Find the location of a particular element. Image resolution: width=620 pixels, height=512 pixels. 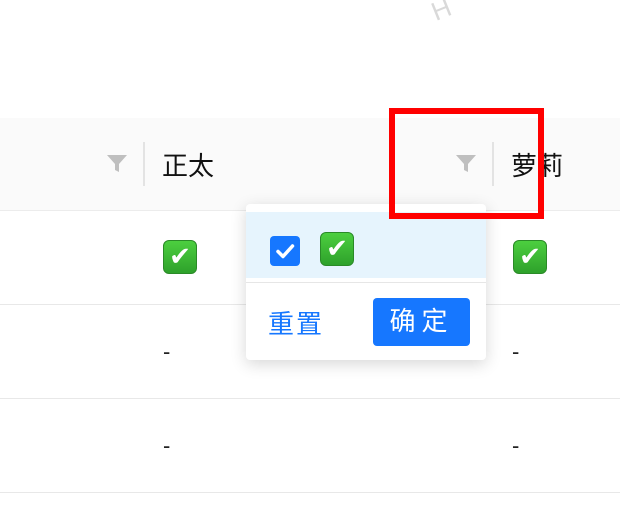

reset-button: 重置 is located at coordinates (296, 325).